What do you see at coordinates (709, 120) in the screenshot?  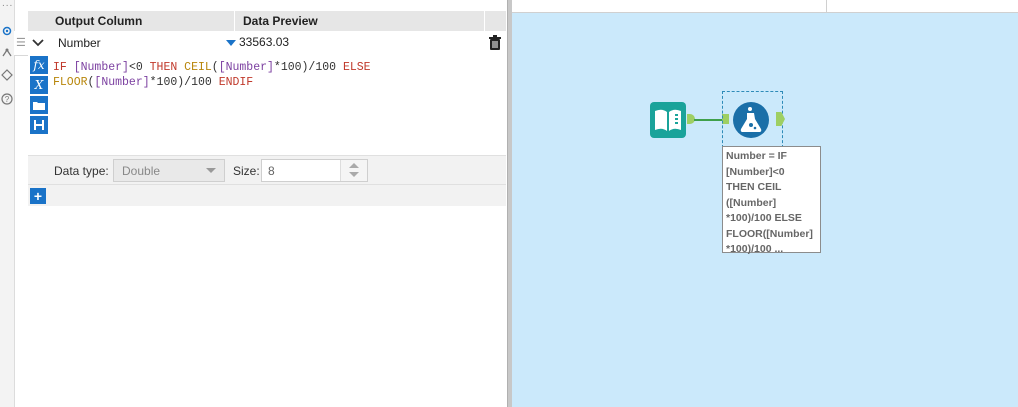 I see `connection-line` at bounding box center [709, 120].